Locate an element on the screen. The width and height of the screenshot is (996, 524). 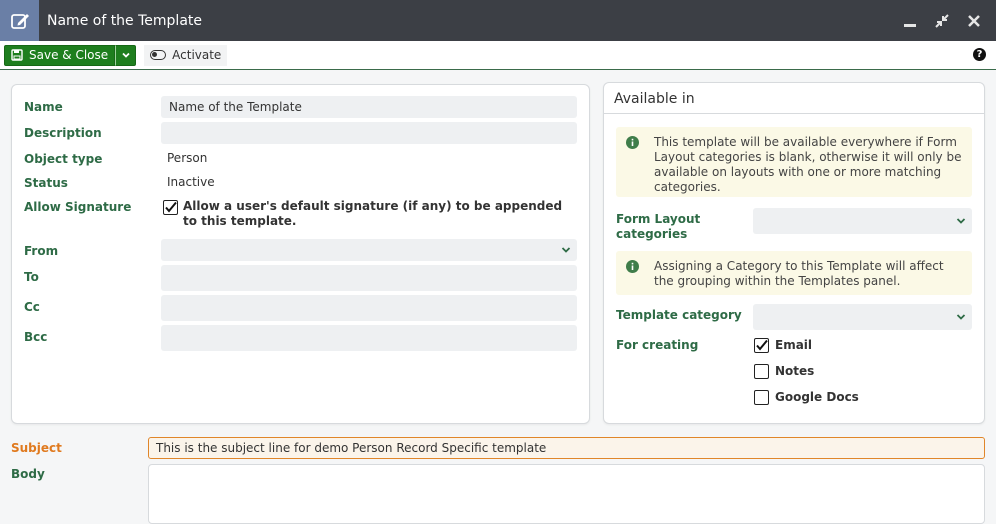
name-label: Name is located at coordinates (43, 107).